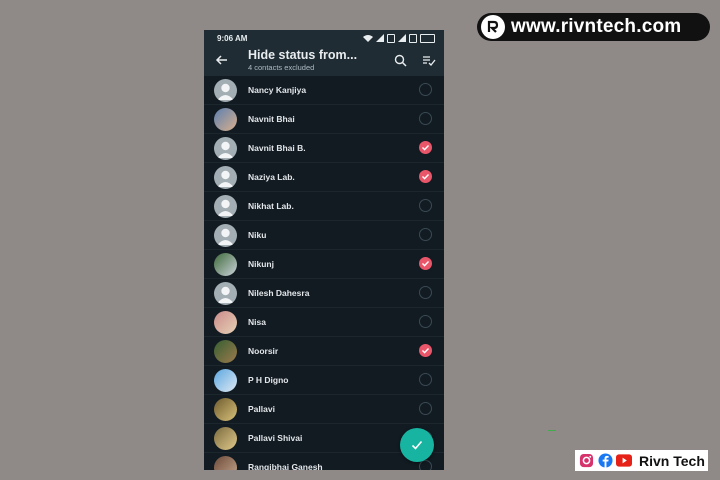  What do you see at coordinates (380, 38) in the screenshot?
I see `signal-icon` at bounding box center [380, 38].